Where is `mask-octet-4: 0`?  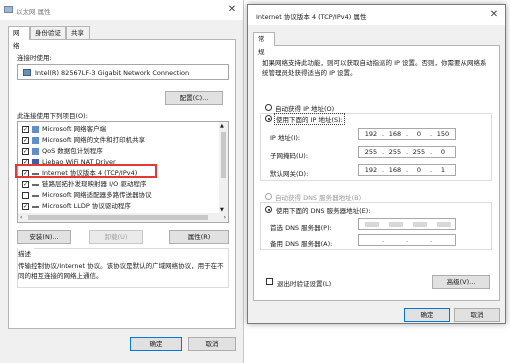
mask-octet-4: 0 is located at coordinates (443, 152).